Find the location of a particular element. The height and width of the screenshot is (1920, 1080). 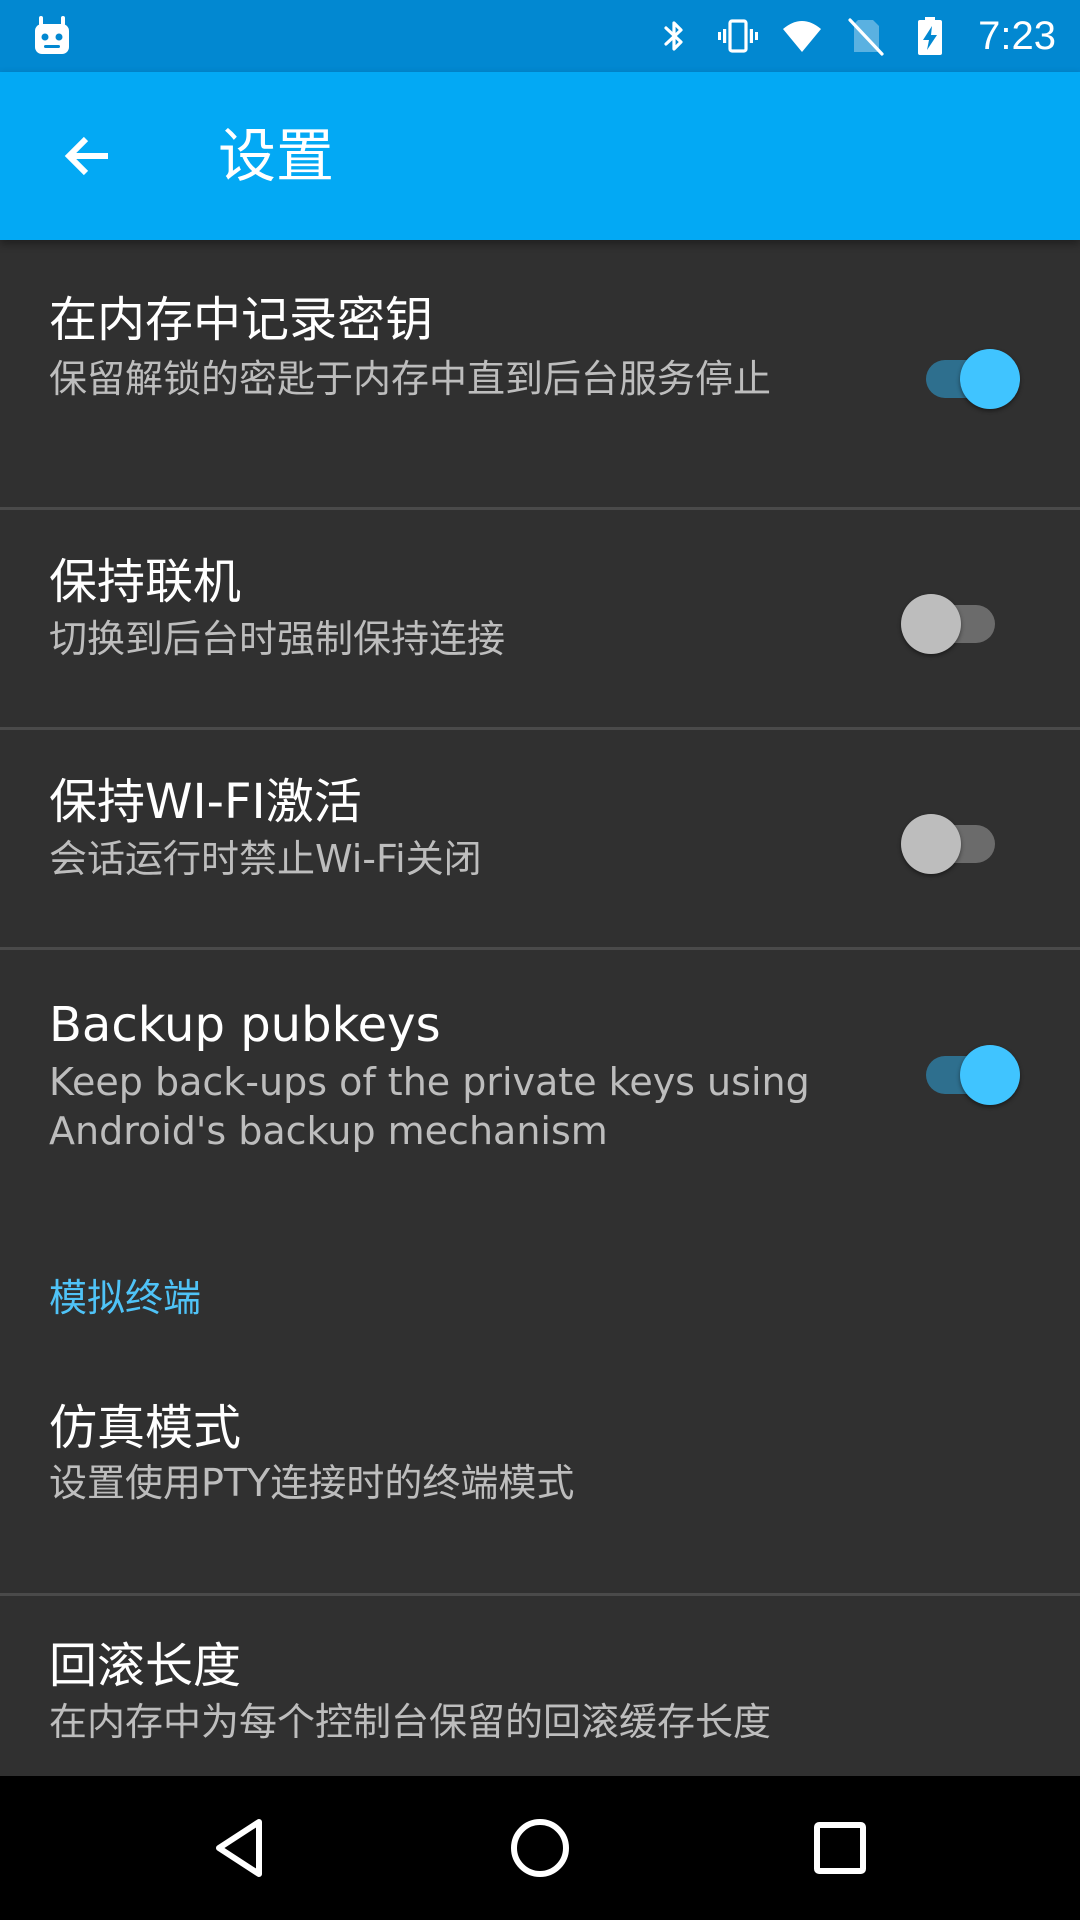

pref-emulation-mode: 仿真模式 设置使用PTY连接时的终端模式 is located at coordinates (540, 1491).